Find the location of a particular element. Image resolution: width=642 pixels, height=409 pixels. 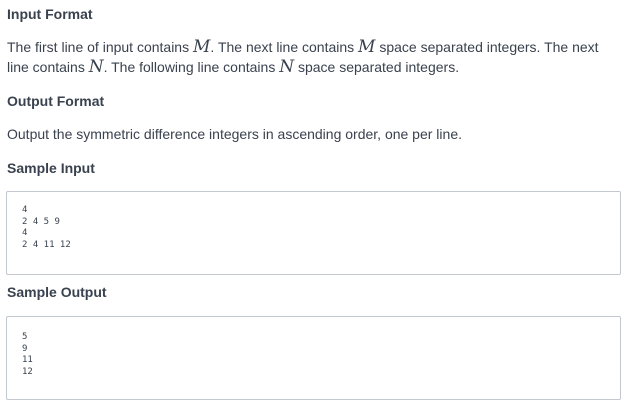

input-format-heading: Input Format is located at coordinates (50, 14).